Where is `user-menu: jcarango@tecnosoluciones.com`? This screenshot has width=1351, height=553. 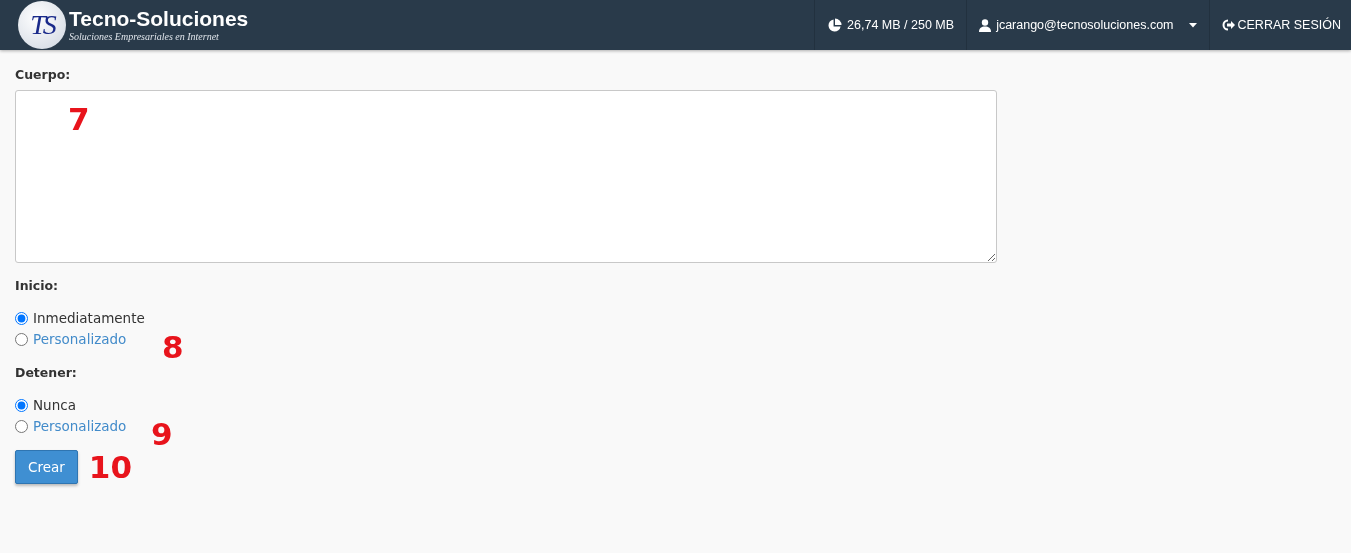
user-menu: jcarango@tecnosoluciones.com is located at coordinates (1087, 25).